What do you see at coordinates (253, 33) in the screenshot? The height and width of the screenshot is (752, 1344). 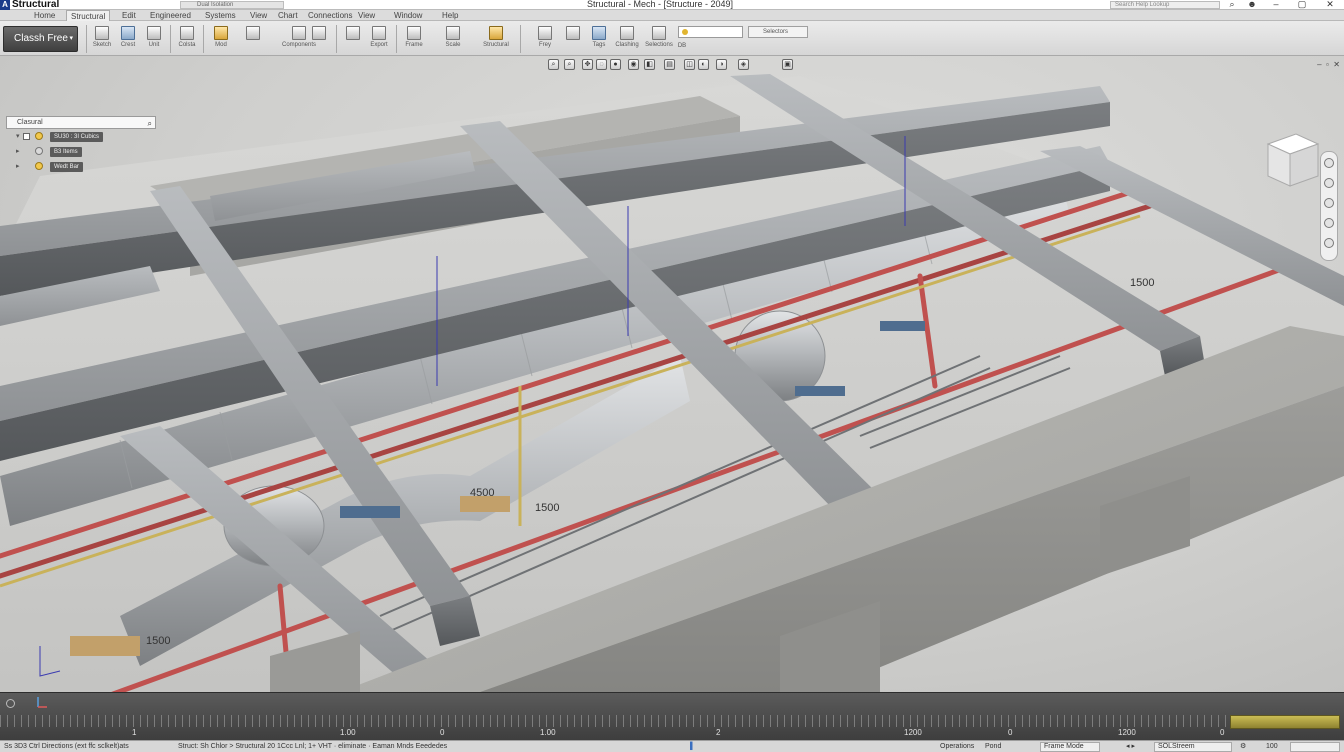 I see `shape-icon` at bounding box center [253, 33].